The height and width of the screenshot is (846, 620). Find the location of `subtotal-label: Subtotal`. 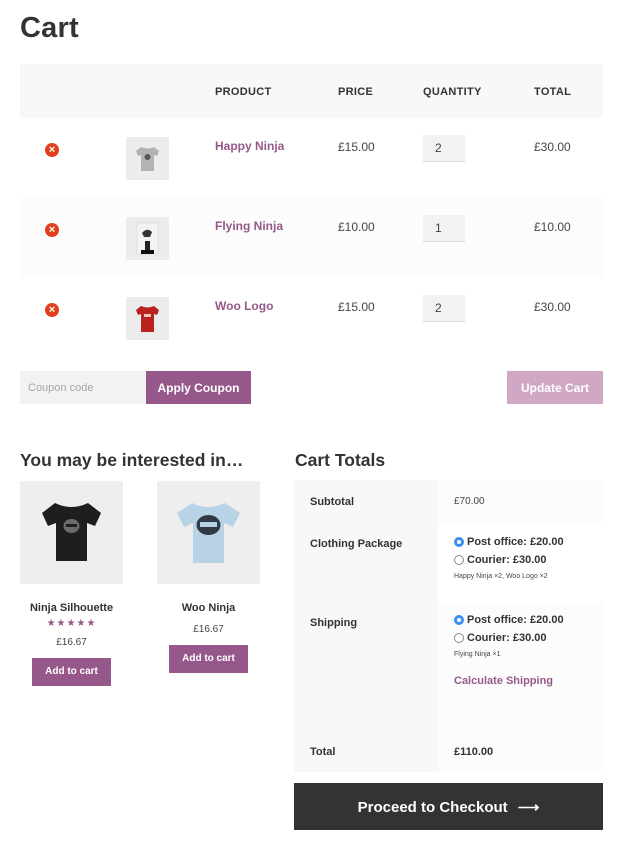

subtotal-label: Subtotal is located at coordinates (366, 501).